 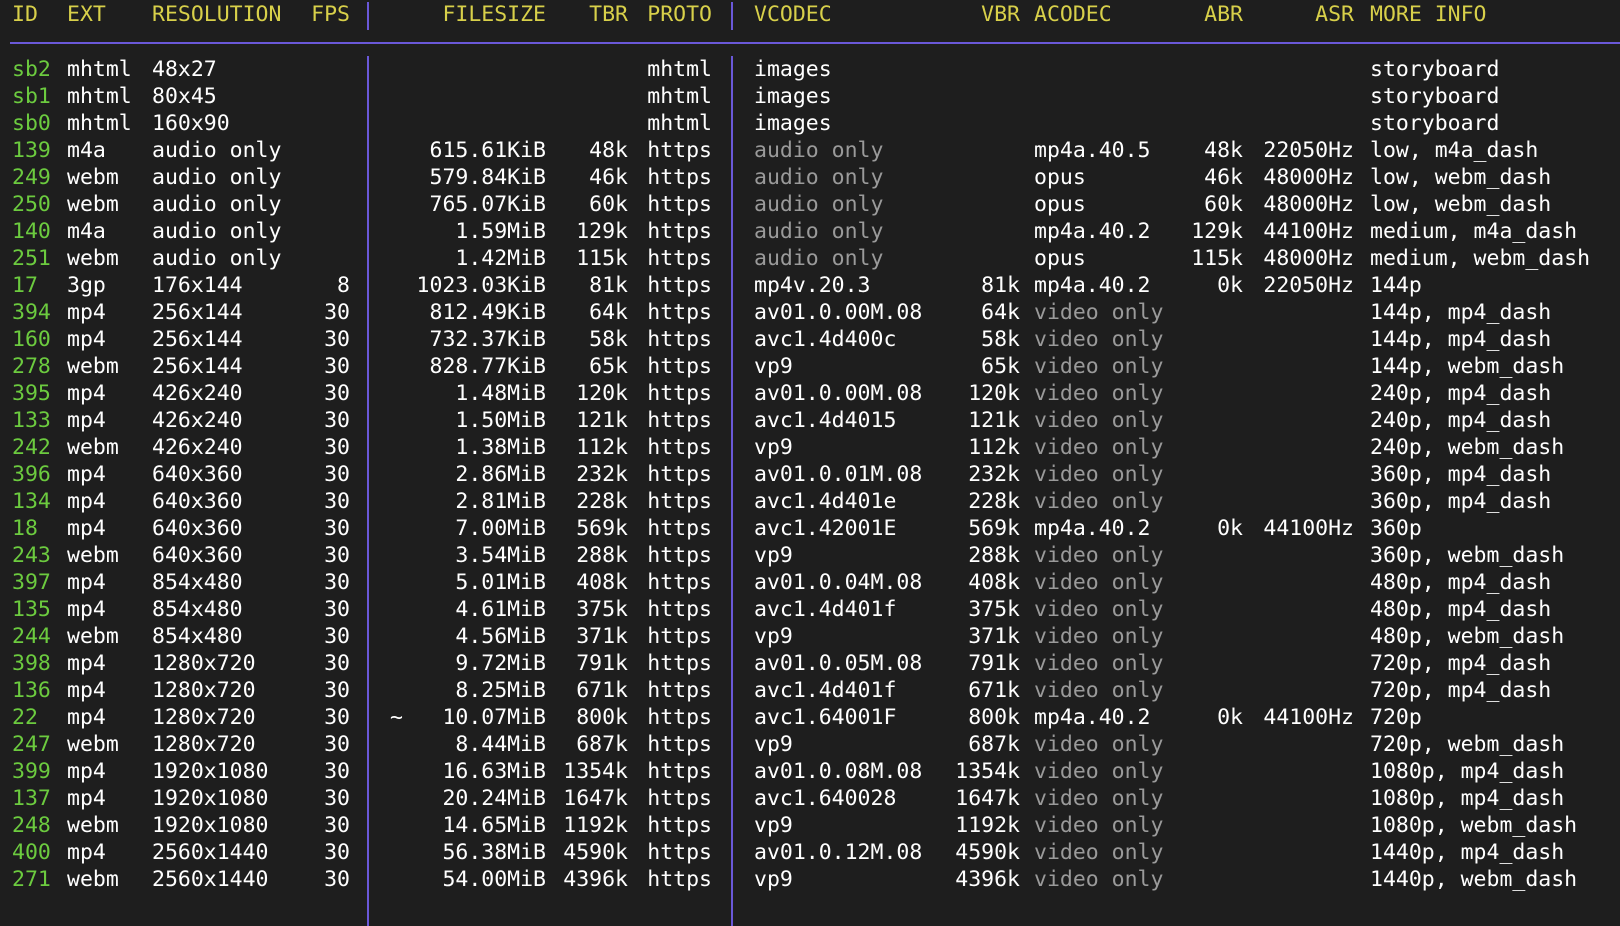 I want to click on cell-resolution: 48x27, so click(x=184, y=69).